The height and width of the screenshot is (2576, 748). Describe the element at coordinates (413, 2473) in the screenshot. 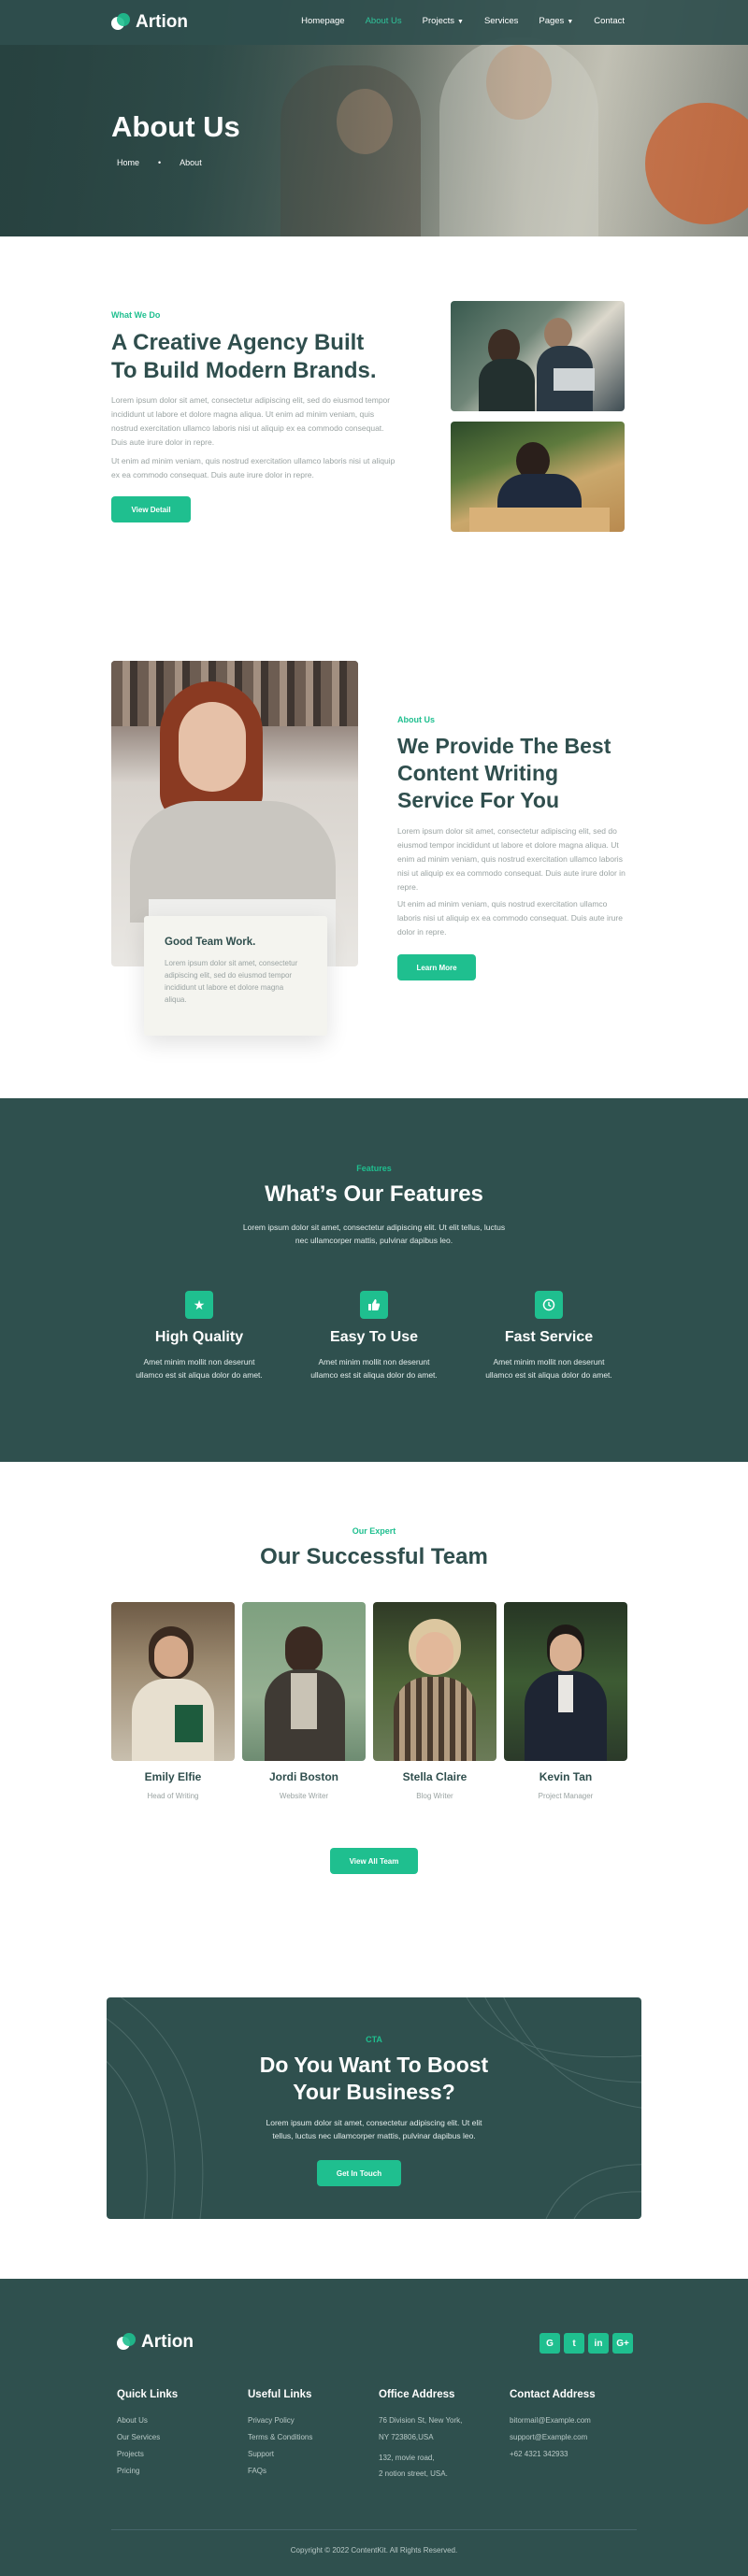

I see `office-address-line: 2 notion street, USA.` at that location.